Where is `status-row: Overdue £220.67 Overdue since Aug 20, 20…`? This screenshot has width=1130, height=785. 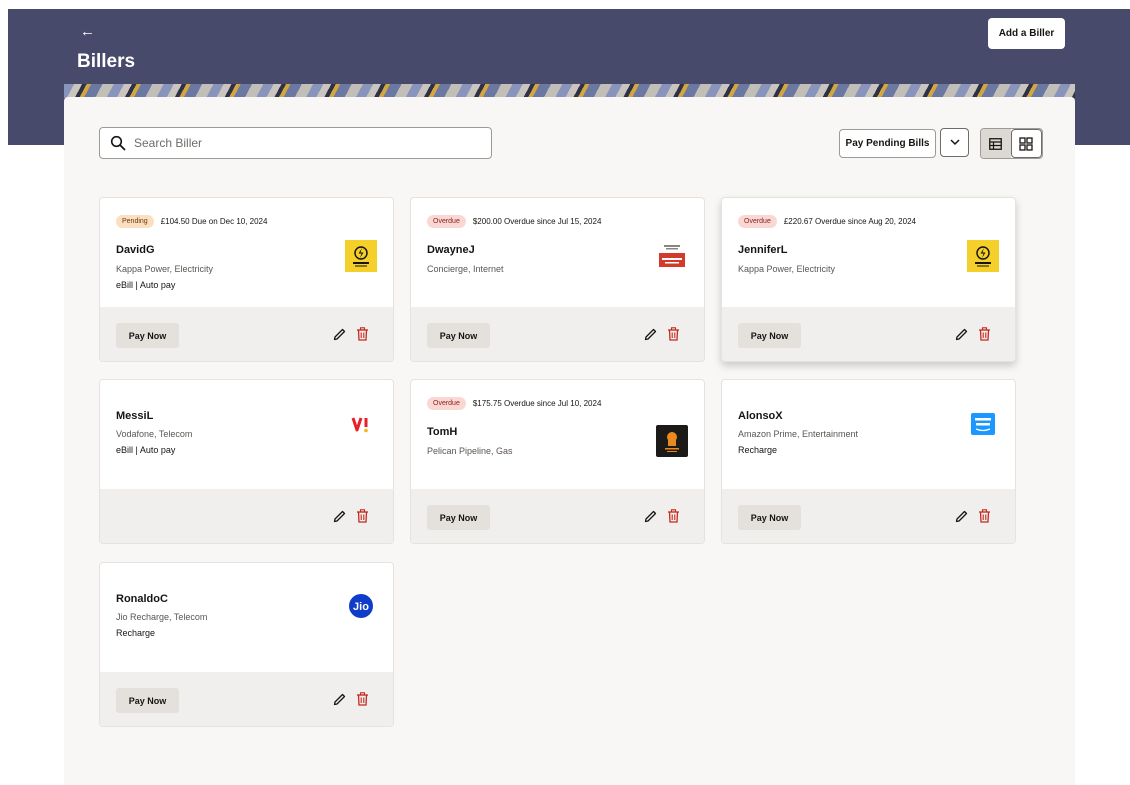 status-row: Overdue £220.67 Overdue since Aug 20, 20… is located at coordinates (827, 221).